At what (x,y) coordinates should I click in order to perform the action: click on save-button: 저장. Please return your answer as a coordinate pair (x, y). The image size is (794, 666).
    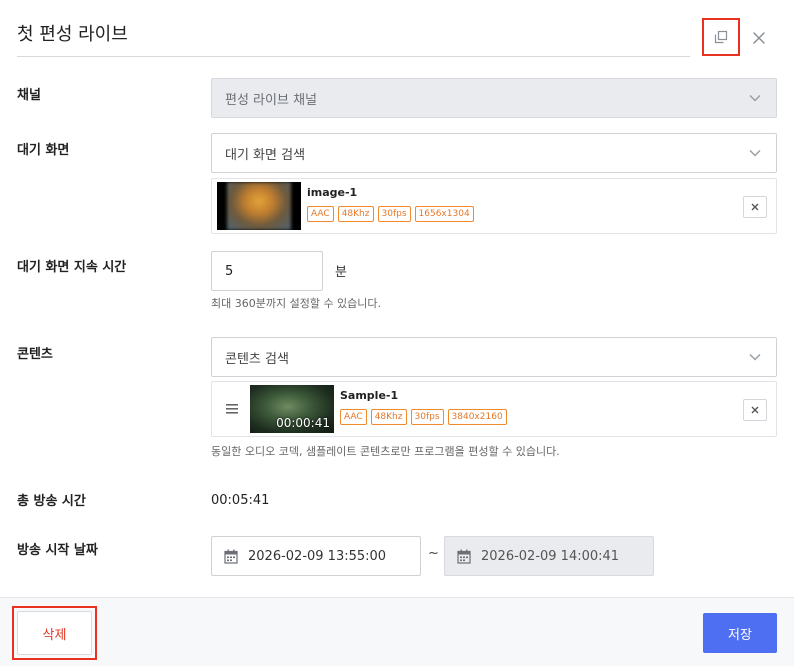
    Looking at the image, I should click on (740, 633).